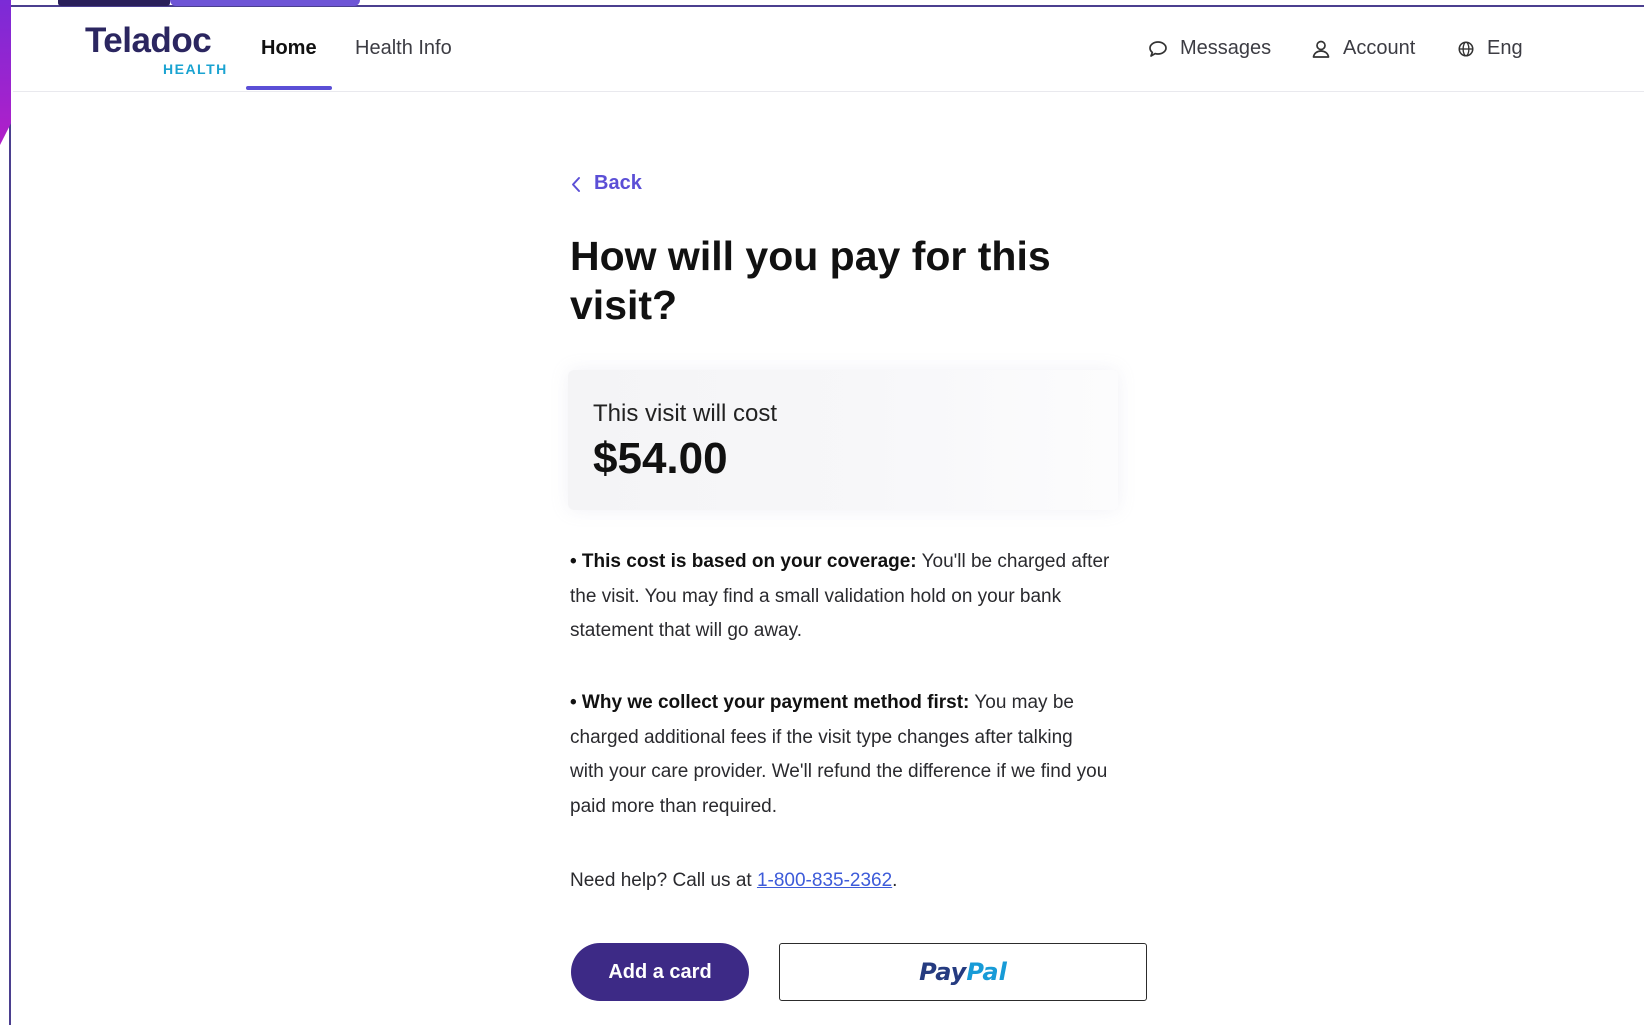  I want to click on cost-card: This visit will cost $54.00, so click(843, 440).